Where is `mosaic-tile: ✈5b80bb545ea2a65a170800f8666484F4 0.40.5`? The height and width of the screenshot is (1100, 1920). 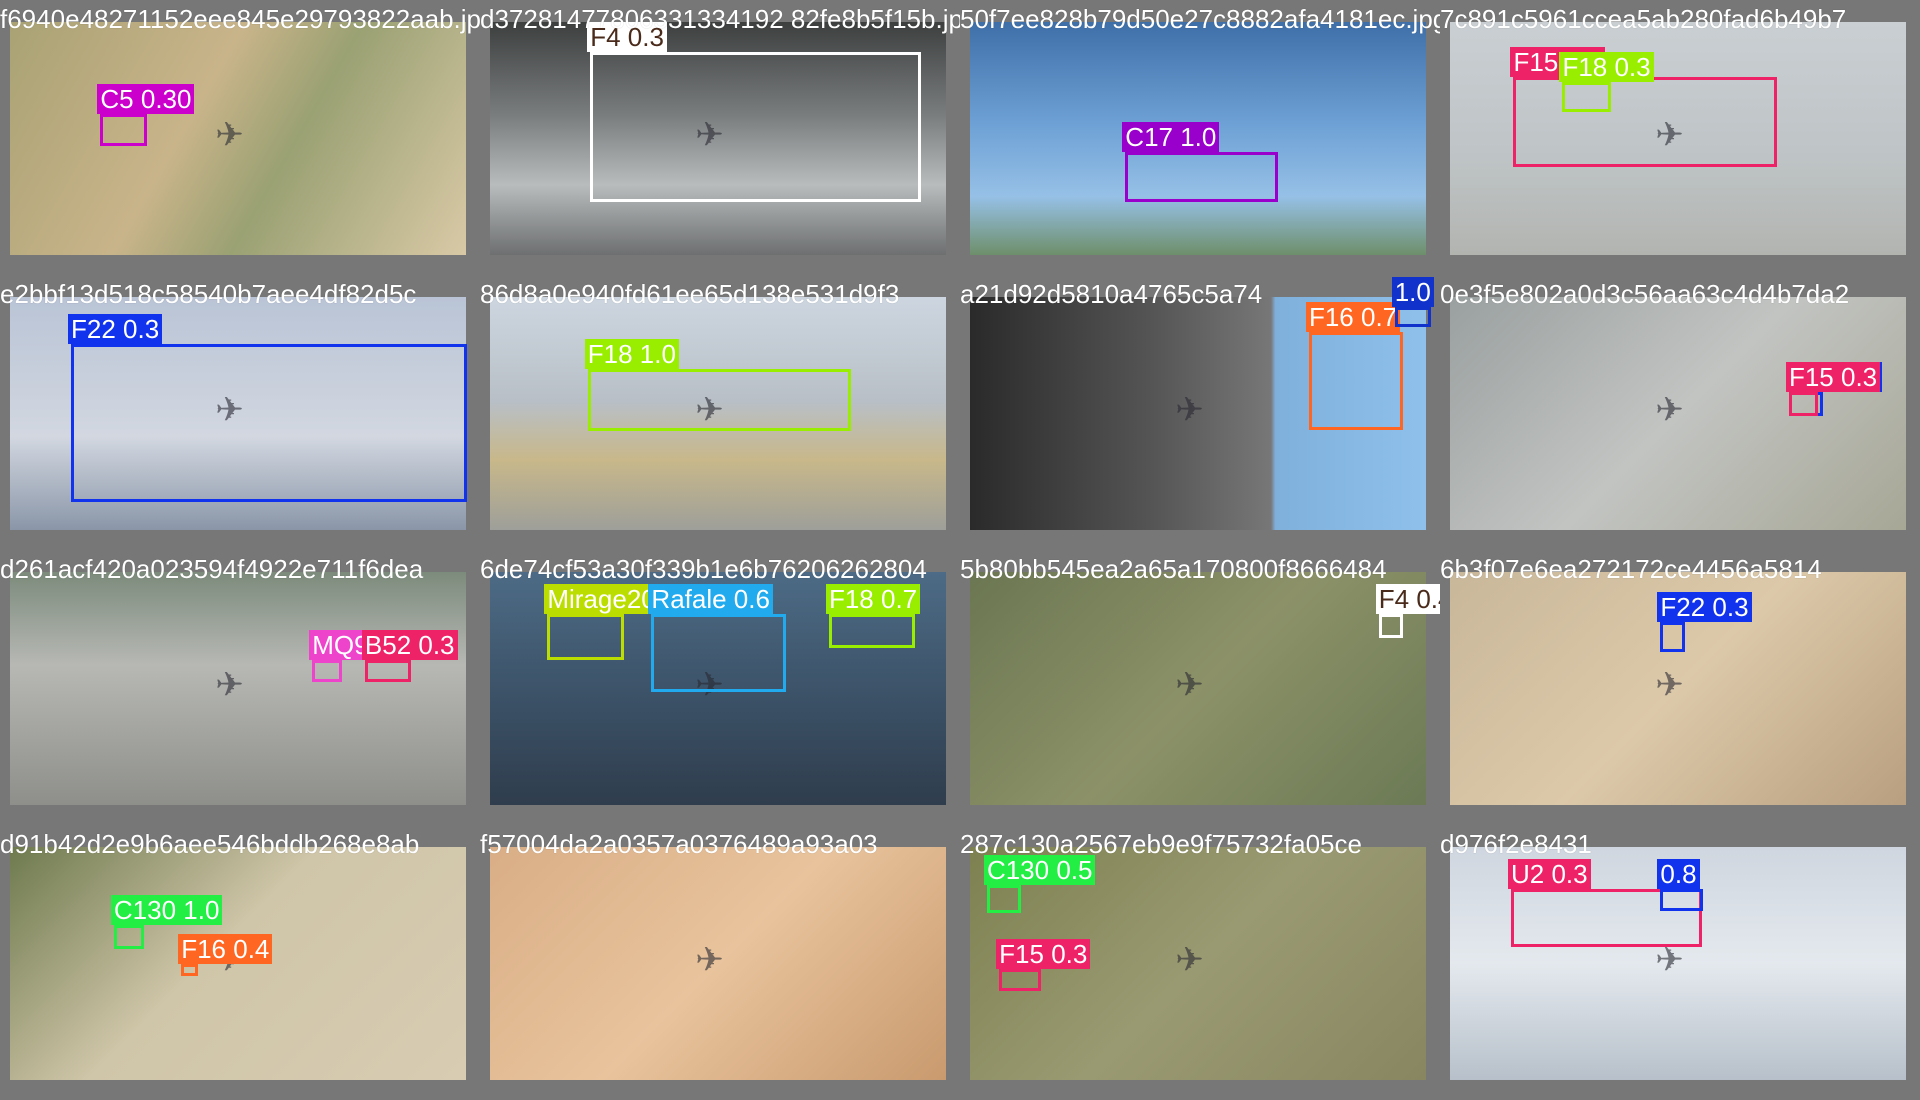
mosaic-tile: ✈5b80bb545ea2a65a170800f8666484F4 0.40.5 is located at coordinates (1200, 687).